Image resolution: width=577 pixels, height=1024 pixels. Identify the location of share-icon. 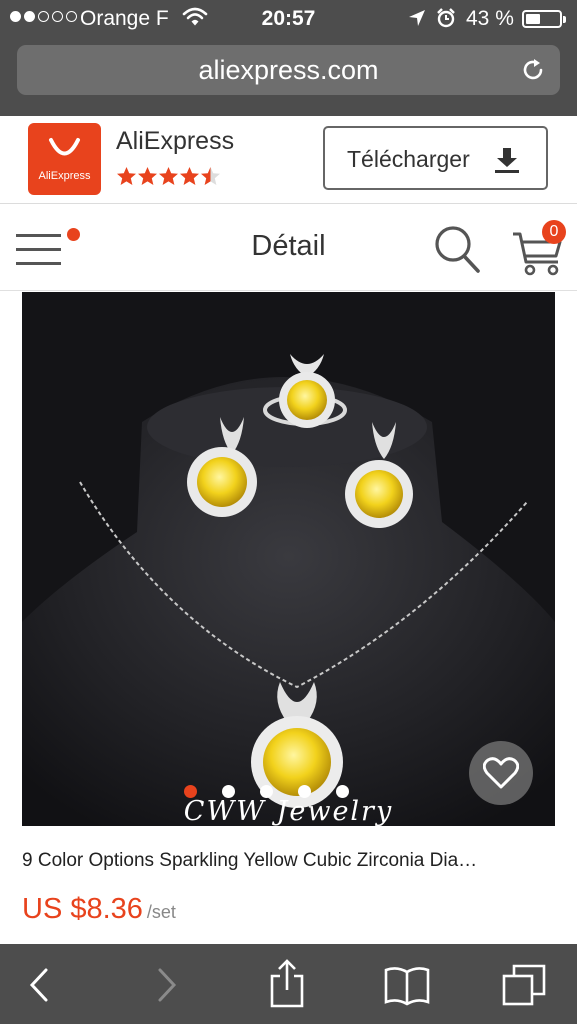
(287, 984).